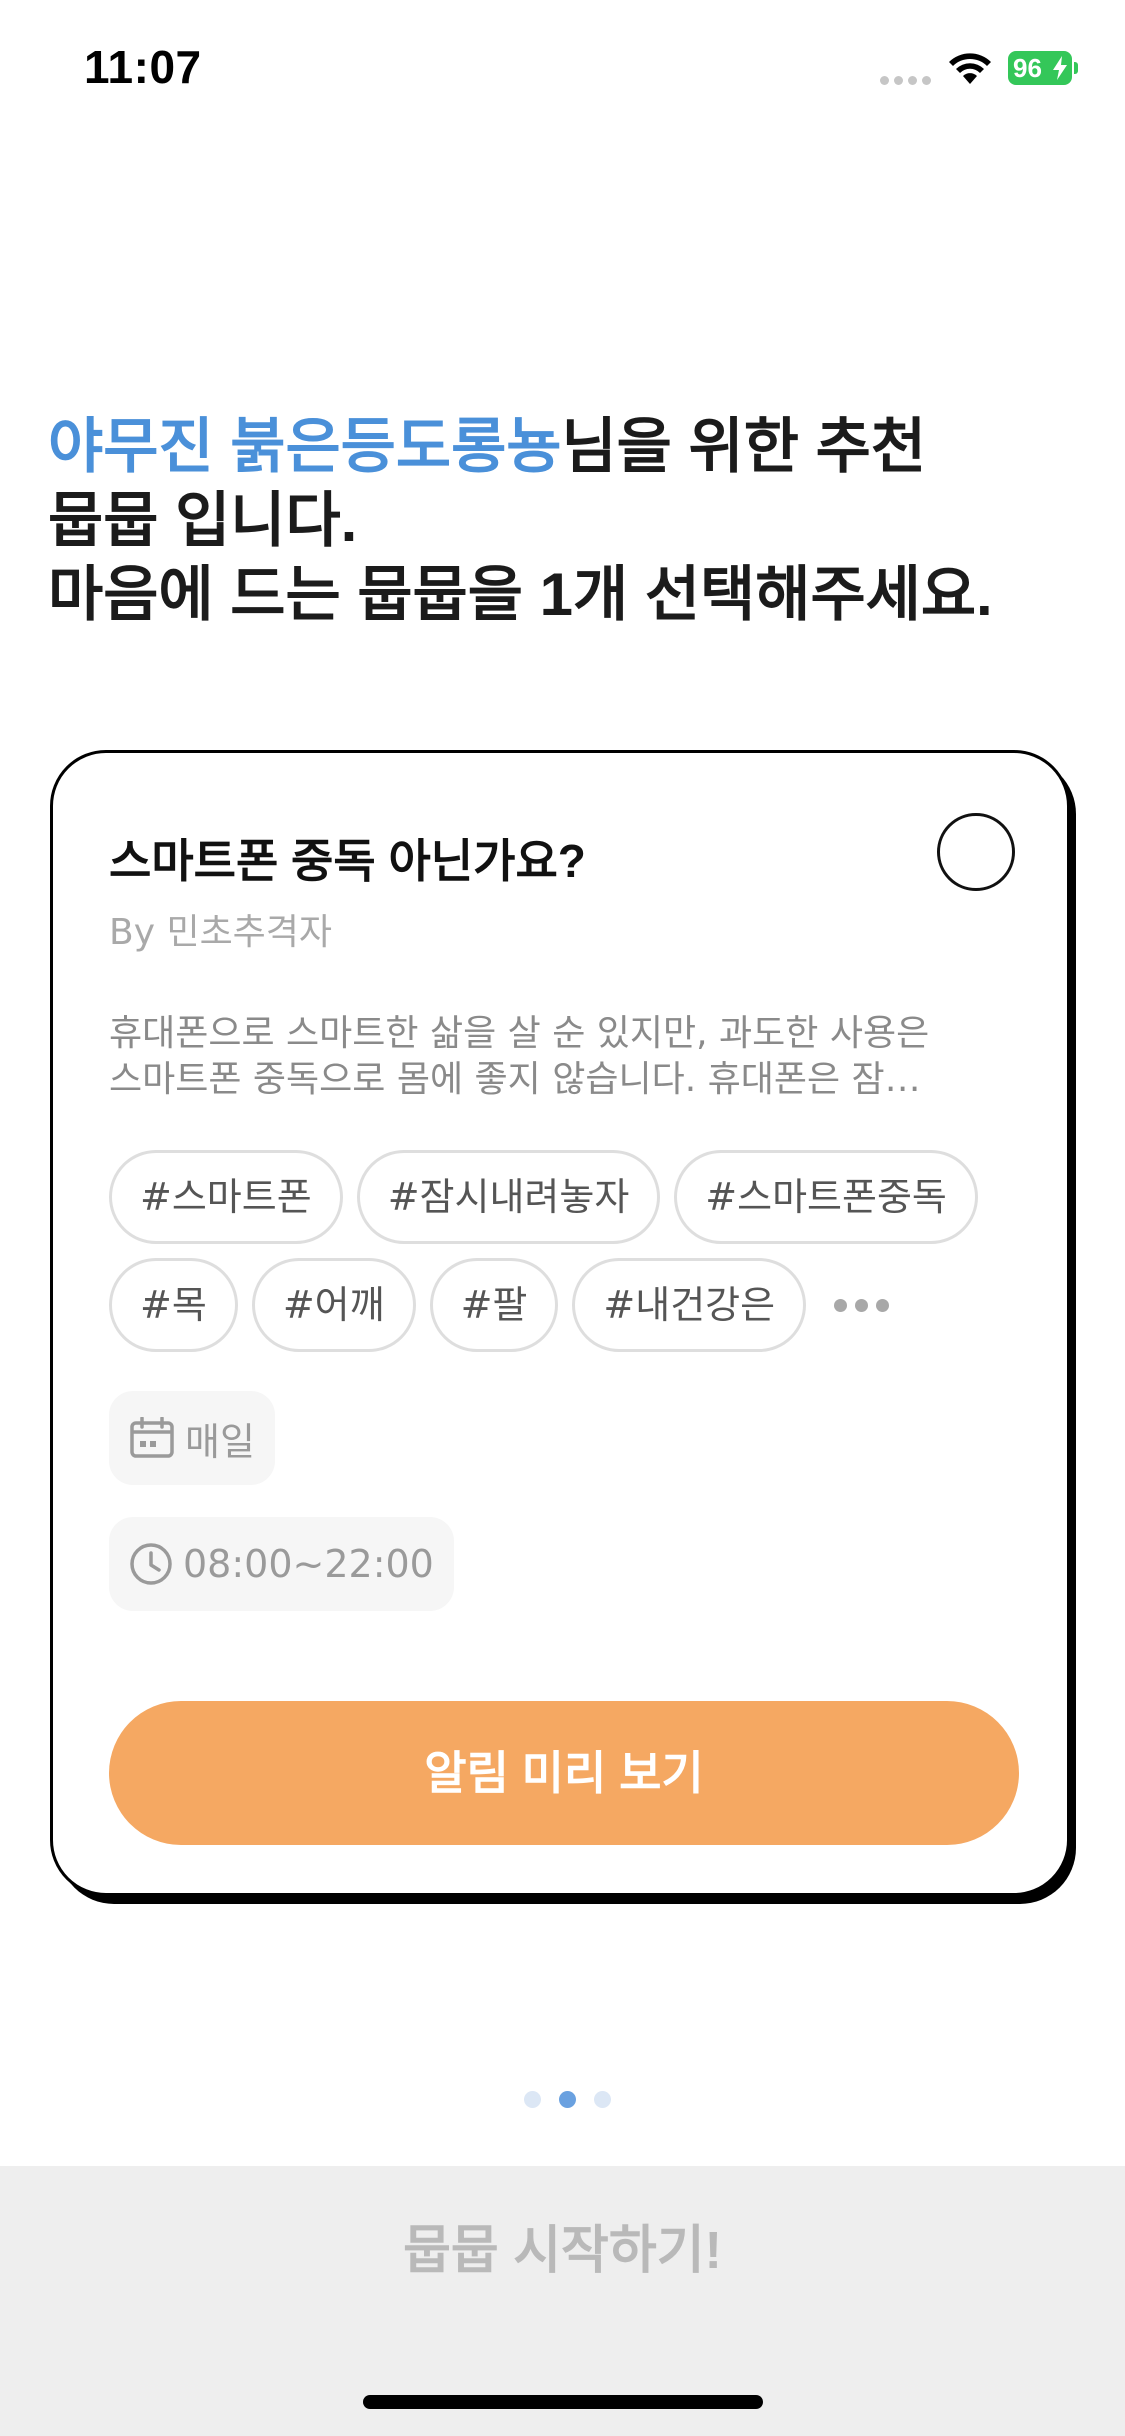 The image size is (1125, 2436). What do you see at coordinates (1076, 68) in the screenshot?
I see `battery-cap` at bounding box center [1076, 68].